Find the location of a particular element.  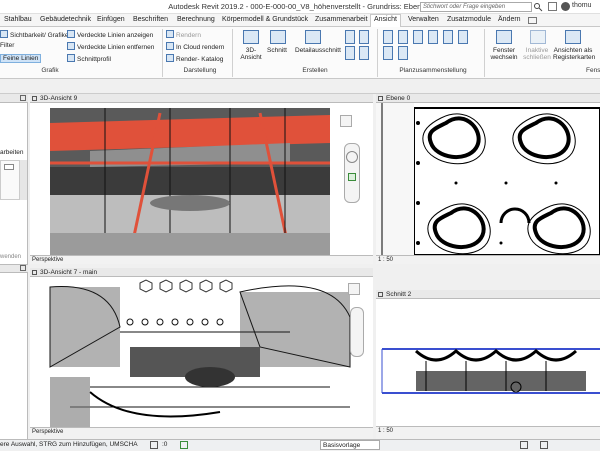

view2-control-bar: 1 : 50 is located at coordinates (488, 259).